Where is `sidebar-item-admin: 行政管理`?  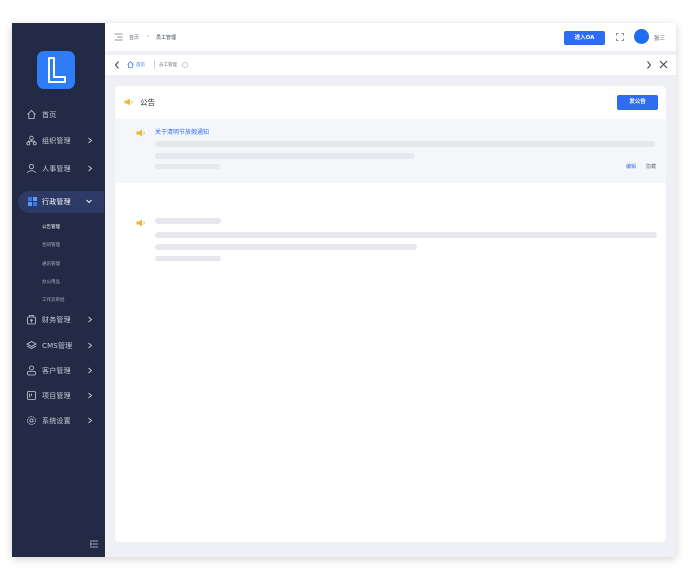 sidebar-item-admin: 行政管理 is located at coordinates (61, 202).